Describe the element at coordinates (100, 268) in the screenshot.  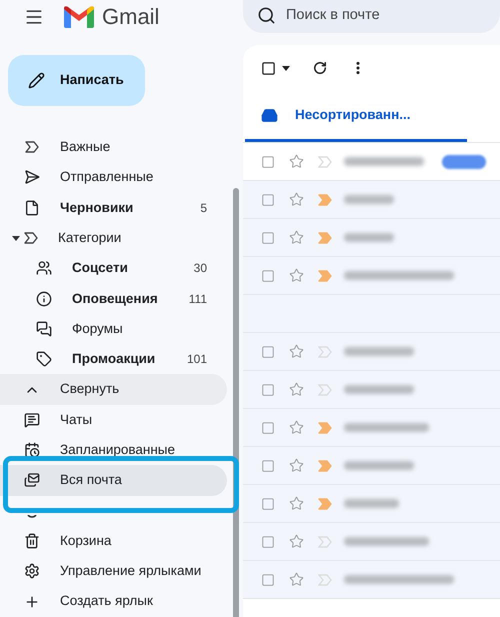
I see `nav-label: Соцсети` at that location.